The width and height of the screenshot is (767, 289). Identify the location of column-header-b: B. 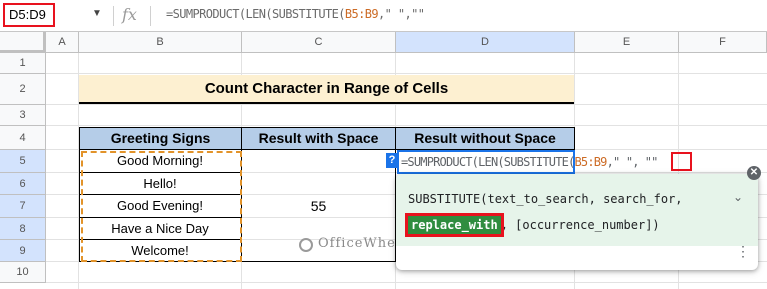
(160, 42).